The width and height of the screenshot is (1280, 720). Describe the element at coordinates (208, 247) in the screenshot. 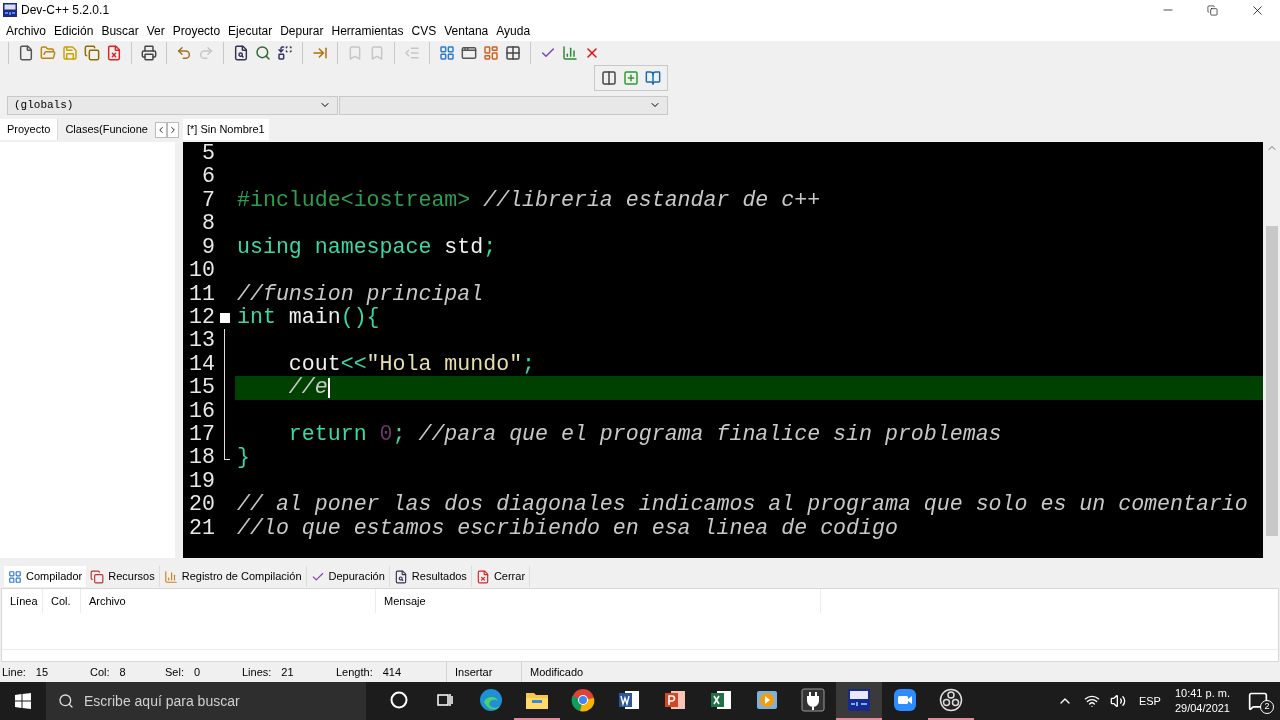

I see `line-number: 9` at that location.